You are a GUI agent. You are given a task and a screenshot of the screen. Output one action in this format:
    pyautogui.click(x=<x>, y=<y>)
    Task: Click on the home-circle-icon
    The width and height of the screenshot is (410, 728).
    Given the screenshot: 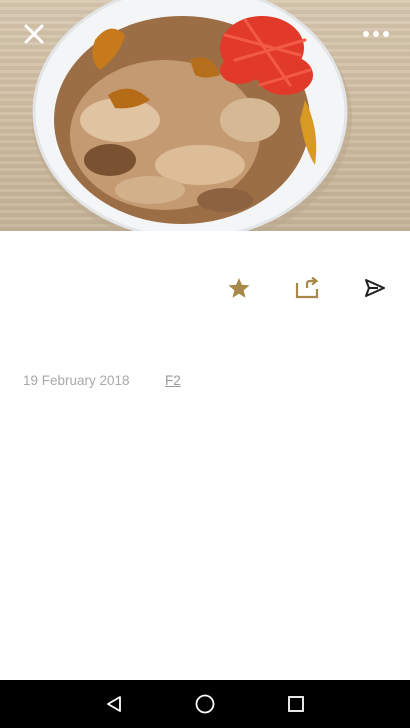 What is the action you would take?
    pyautogui.click(x=205, y=704)
    